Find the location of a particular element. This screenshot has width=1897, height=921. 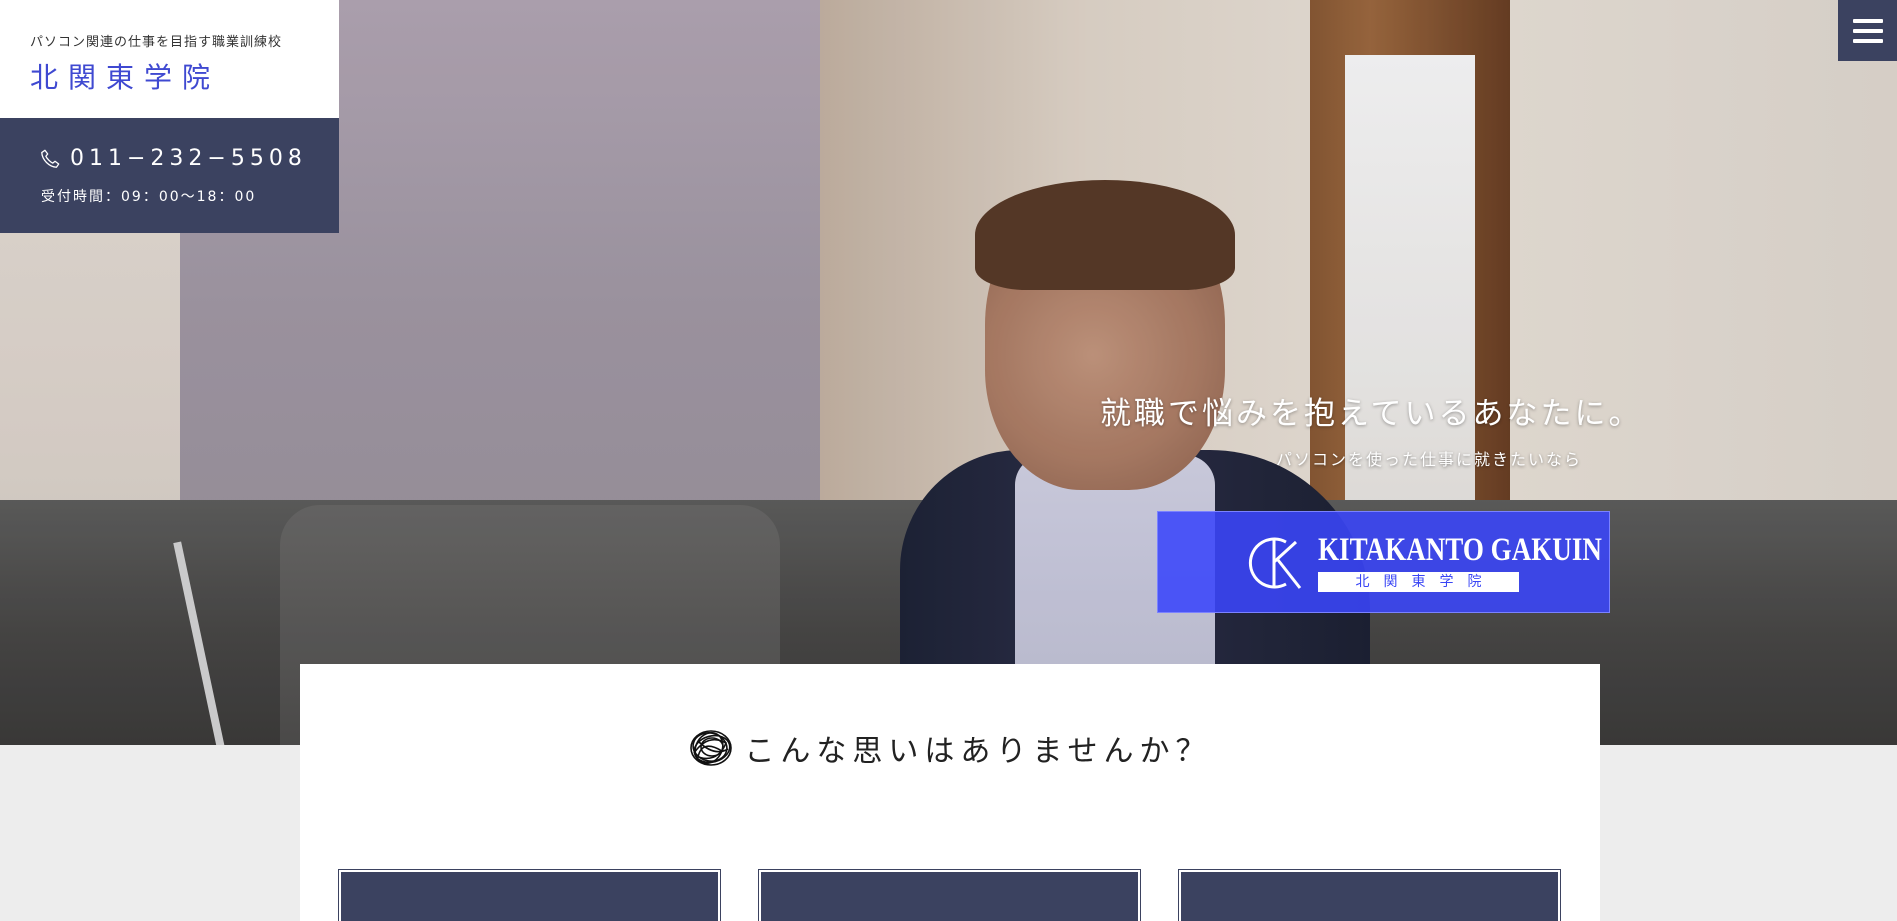

scribble-icon is located at coordinates (711, 748).